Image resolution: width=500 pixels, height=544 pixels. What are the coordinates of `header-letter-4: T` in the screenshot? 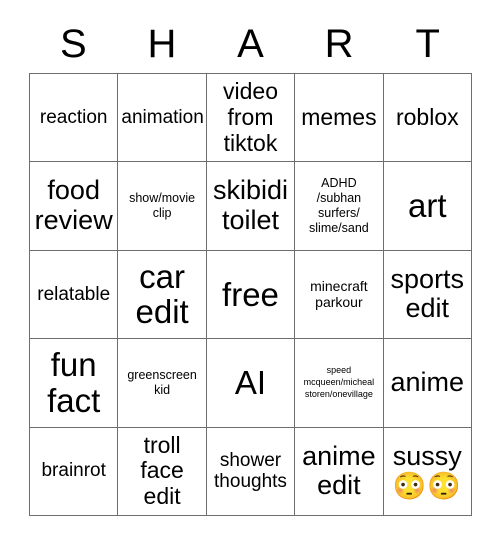 It's located at (427, 43).